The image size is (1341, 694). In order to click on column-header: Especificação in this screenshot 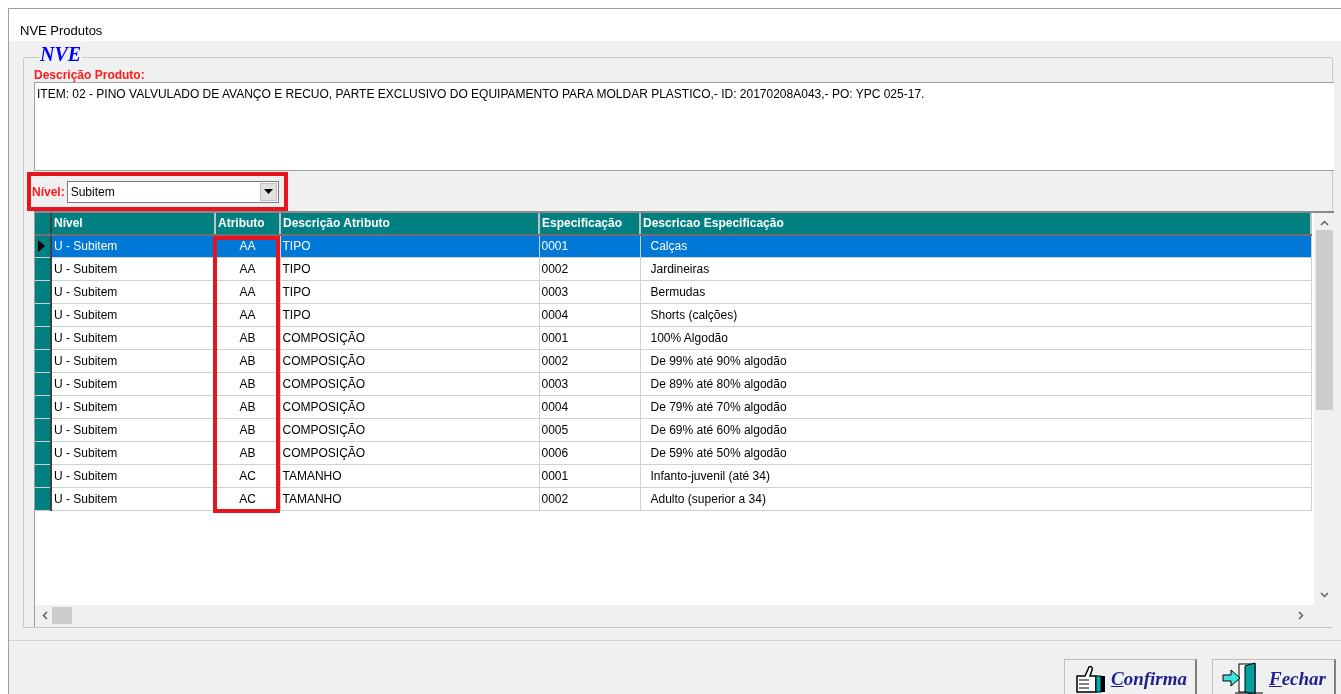, I will do `click(589, 223)`.